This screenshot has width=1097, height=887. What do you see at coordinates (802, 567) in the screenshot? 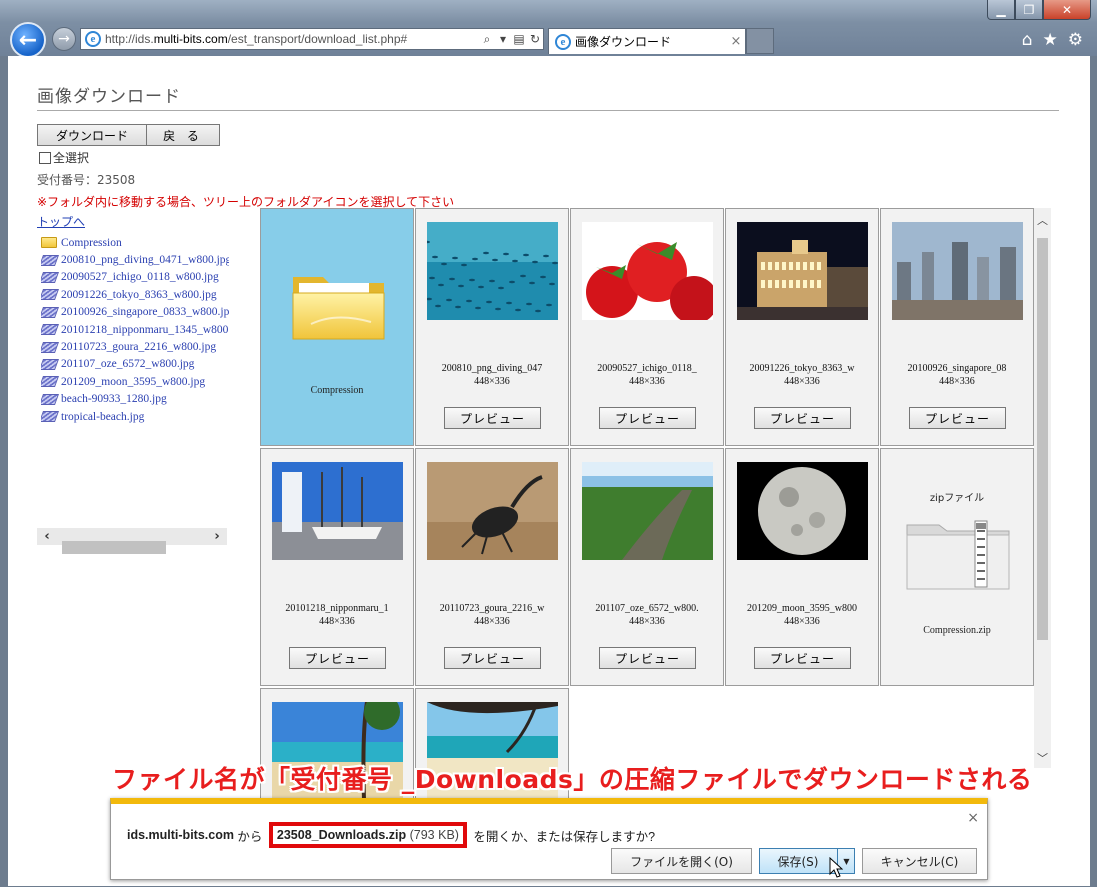
I see `image-cell: 201209_moon_3595_w800 448×336 プレビュー` at bounding box center [802, 567].